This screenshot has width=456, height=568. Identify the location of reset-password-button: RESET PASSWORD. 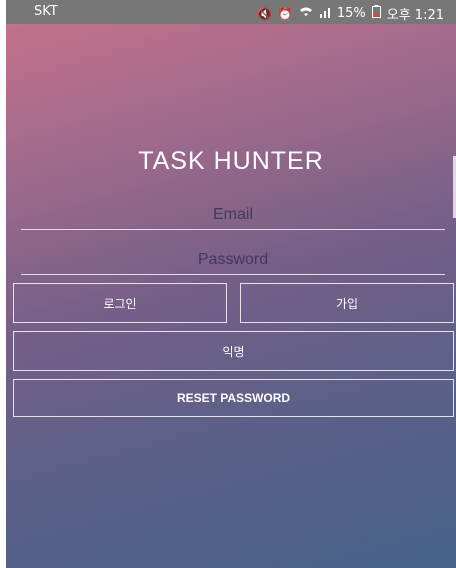
(233, 398).